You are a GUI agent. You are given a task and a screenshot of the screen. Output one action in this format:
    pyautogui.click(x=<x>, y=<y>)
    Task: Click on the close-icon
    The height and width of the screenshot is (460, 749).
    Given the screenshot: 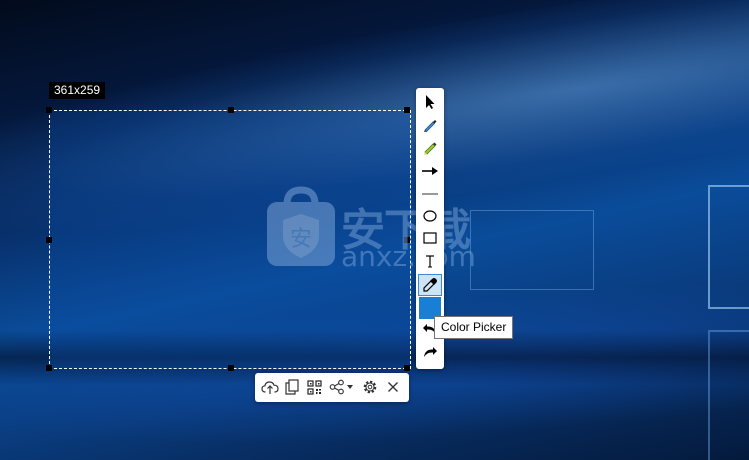 What is the action you would take?
    pyautogui.click(x=393, y=387)
    